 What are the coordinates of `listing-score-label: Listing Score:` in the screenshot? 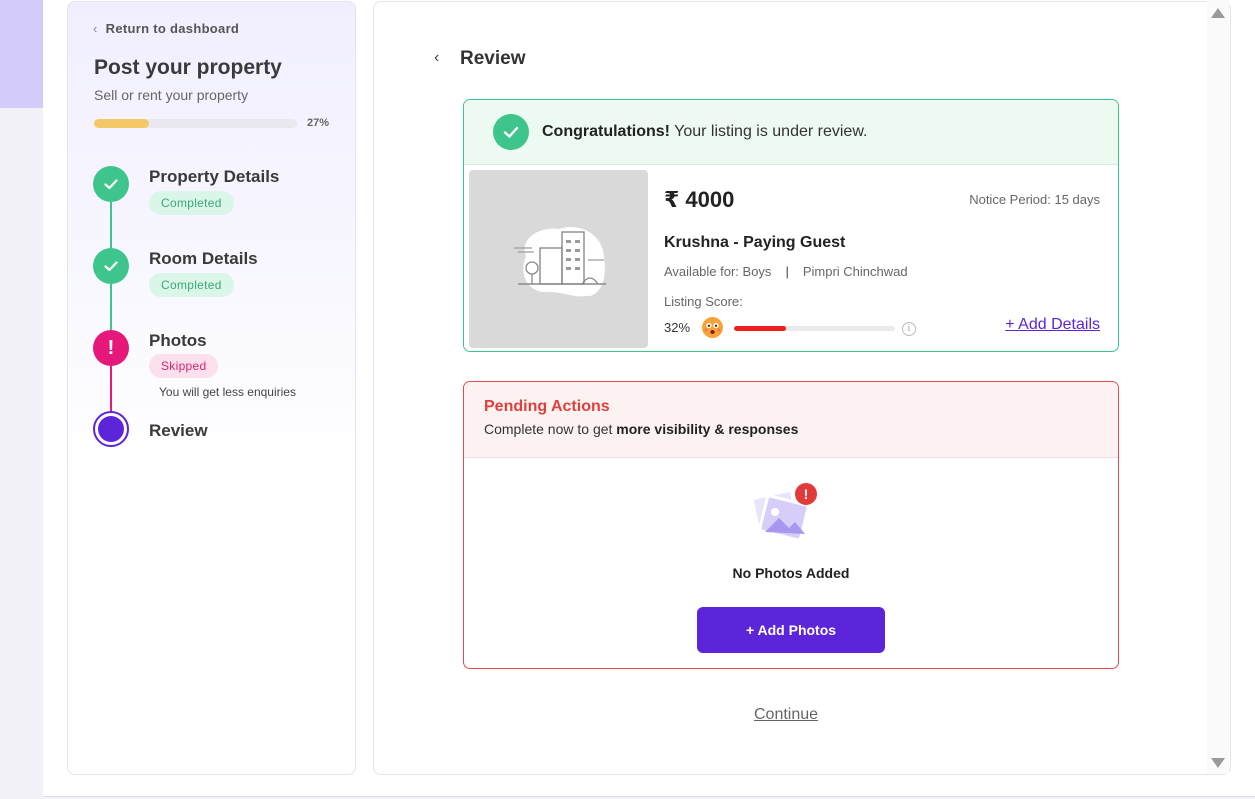 It's located at (703, 301).